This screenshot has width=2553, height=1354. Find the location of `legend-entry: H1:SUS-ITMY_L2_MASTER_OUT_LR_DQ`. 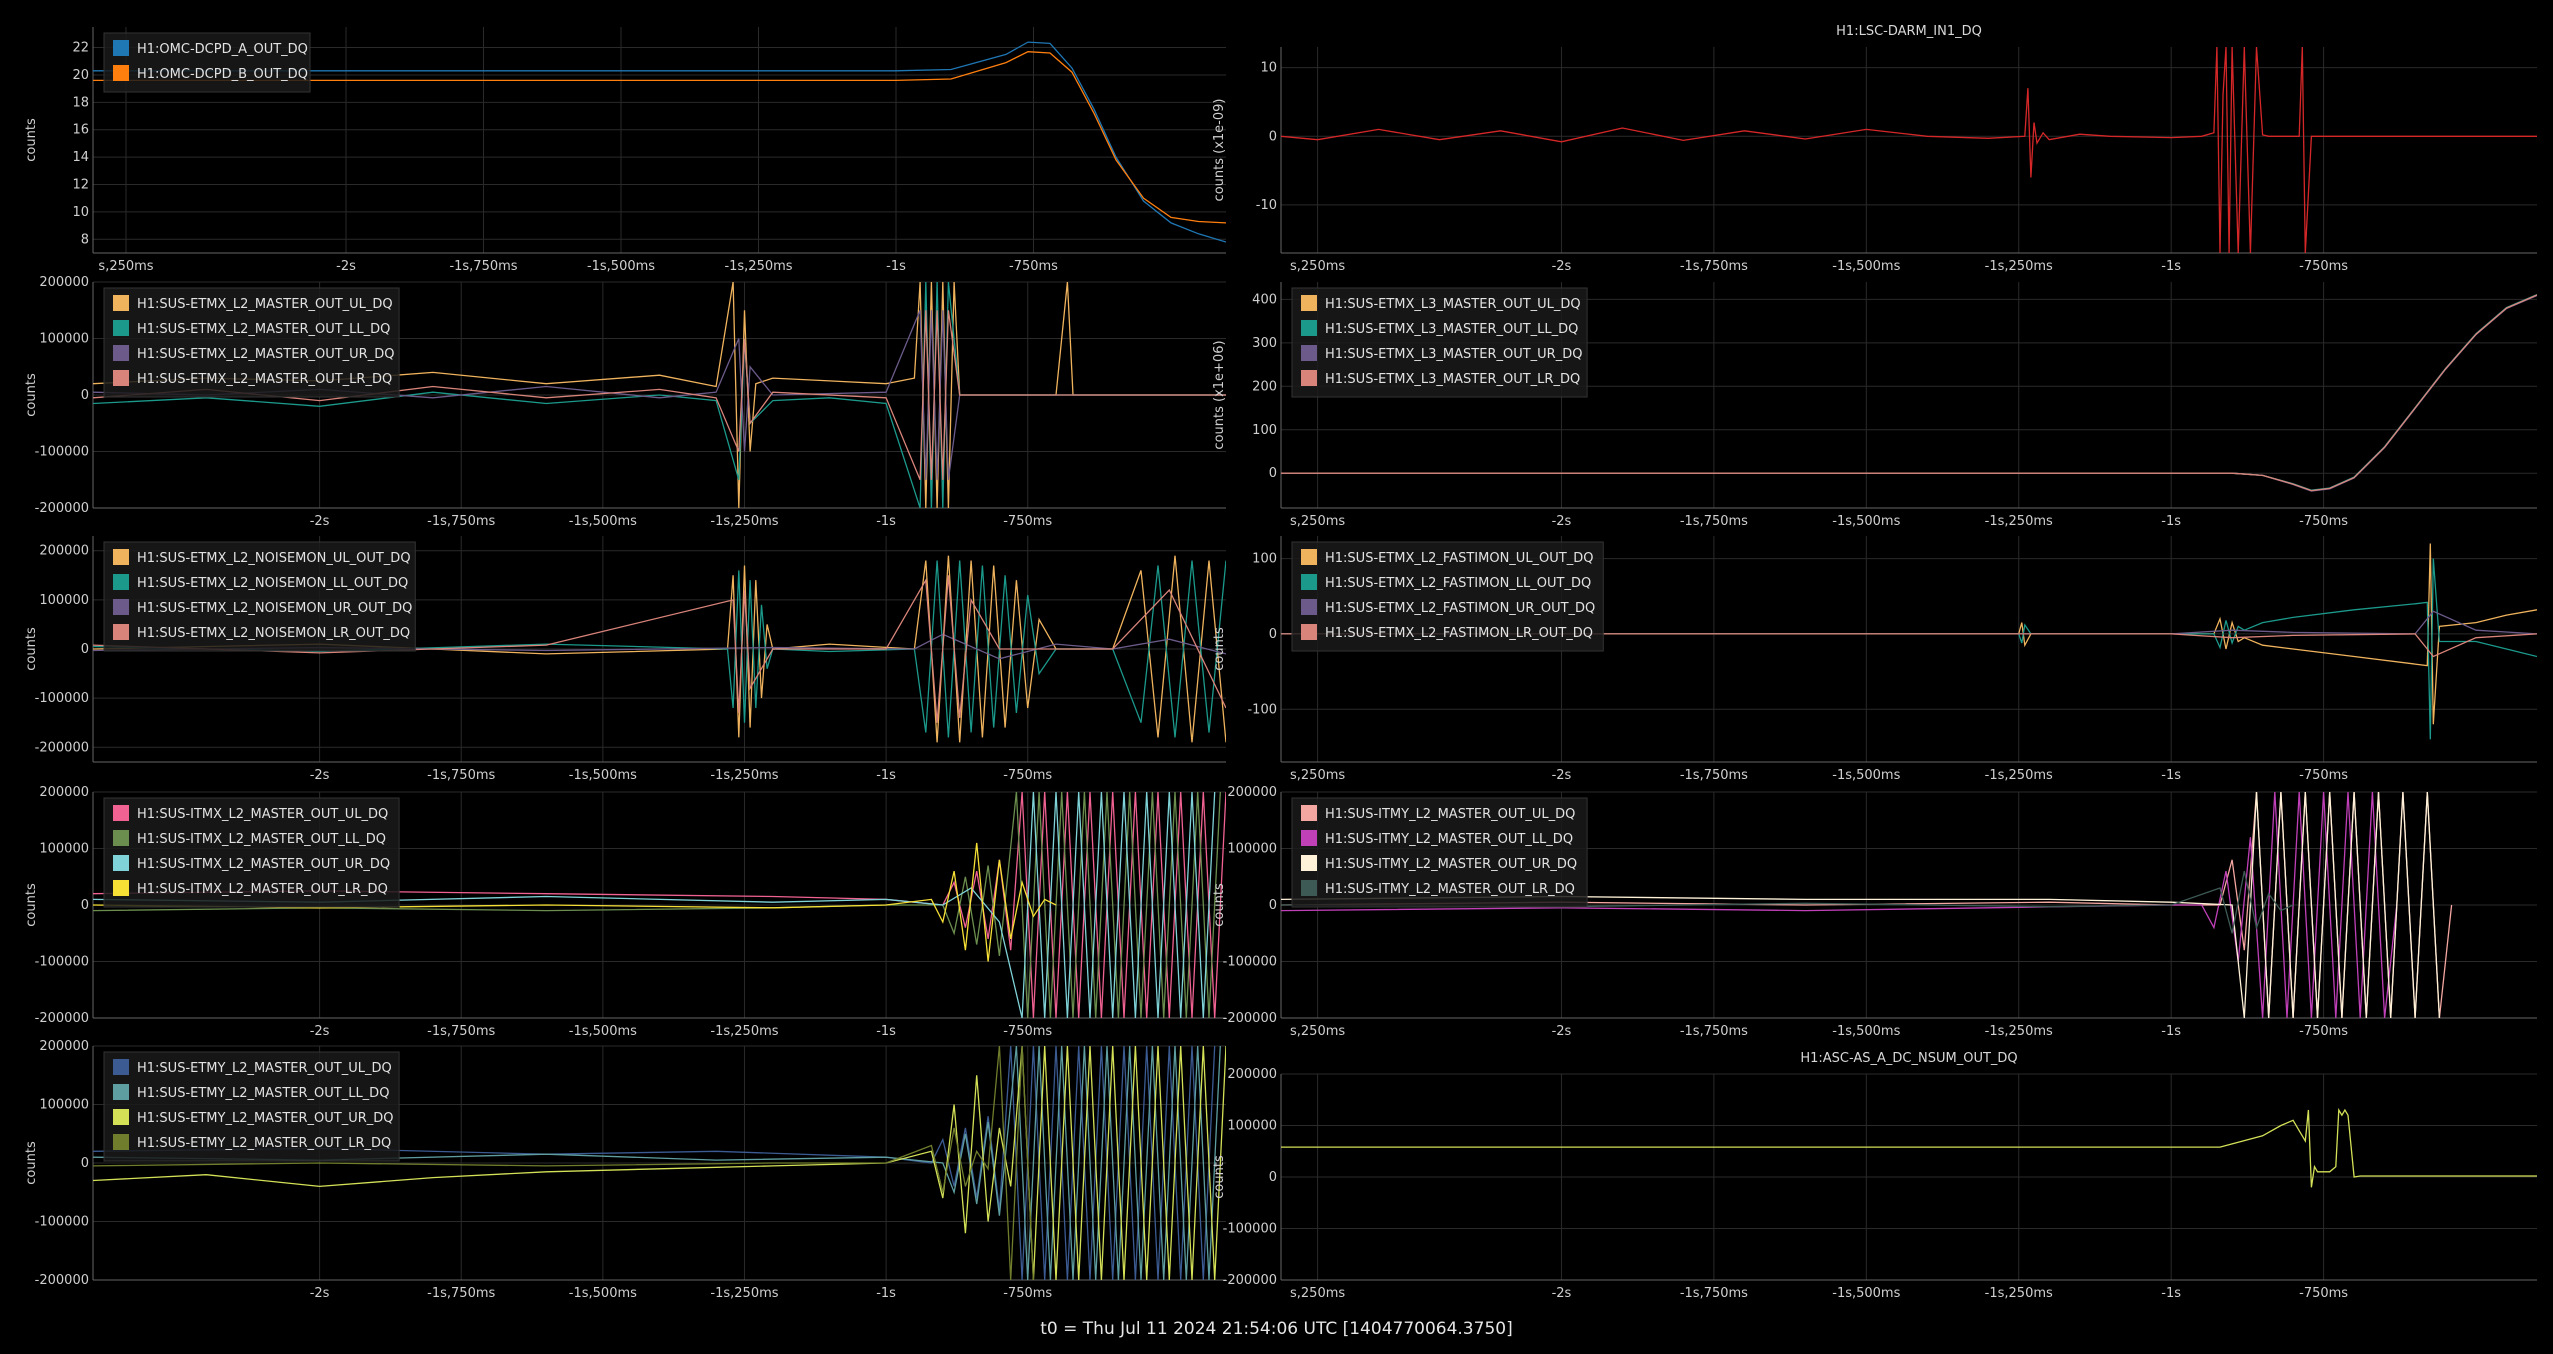

legend-entry: H1:SUS-ITMY_L2_MASTER_OUT_LR_DQ is located at coordinates (1450, 889).